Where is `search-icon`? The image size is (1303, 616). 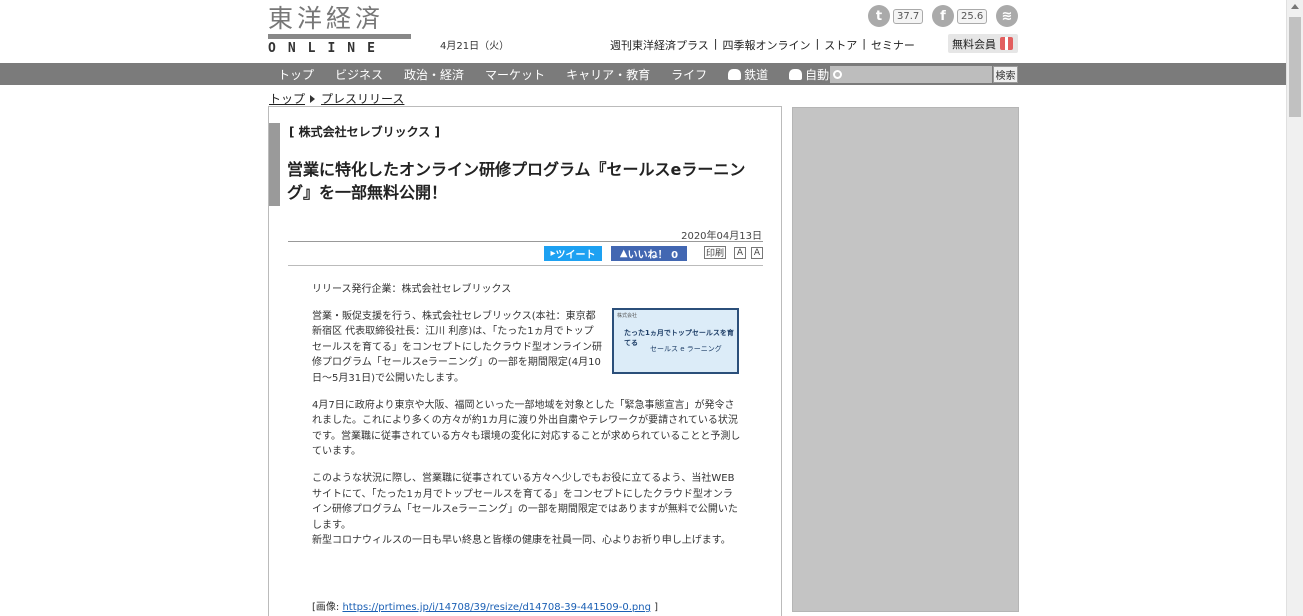
search-icon is located at coordinates (837, 74).